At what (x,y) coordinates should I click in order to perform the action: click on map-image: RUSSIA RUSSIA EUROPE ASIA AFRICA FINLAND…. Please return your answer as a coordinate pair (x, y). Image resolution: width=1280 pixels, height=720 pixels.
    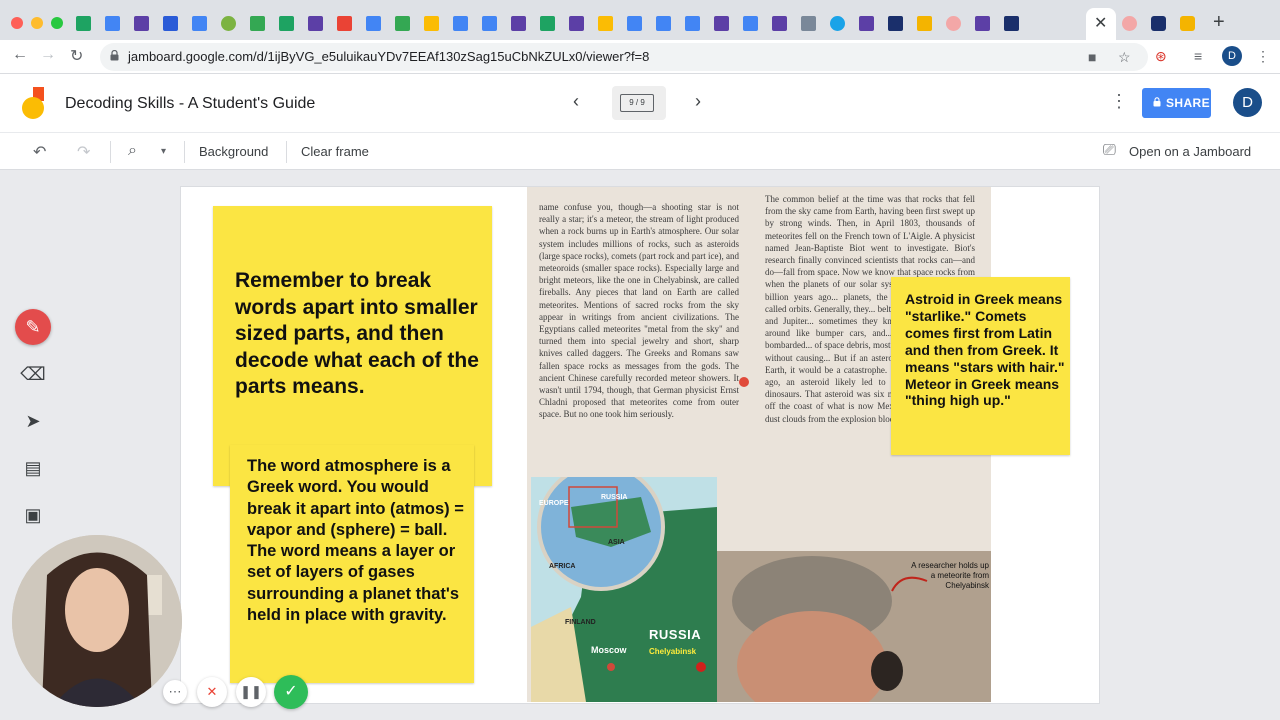
    Looking at the image, I should click on (624, 582).